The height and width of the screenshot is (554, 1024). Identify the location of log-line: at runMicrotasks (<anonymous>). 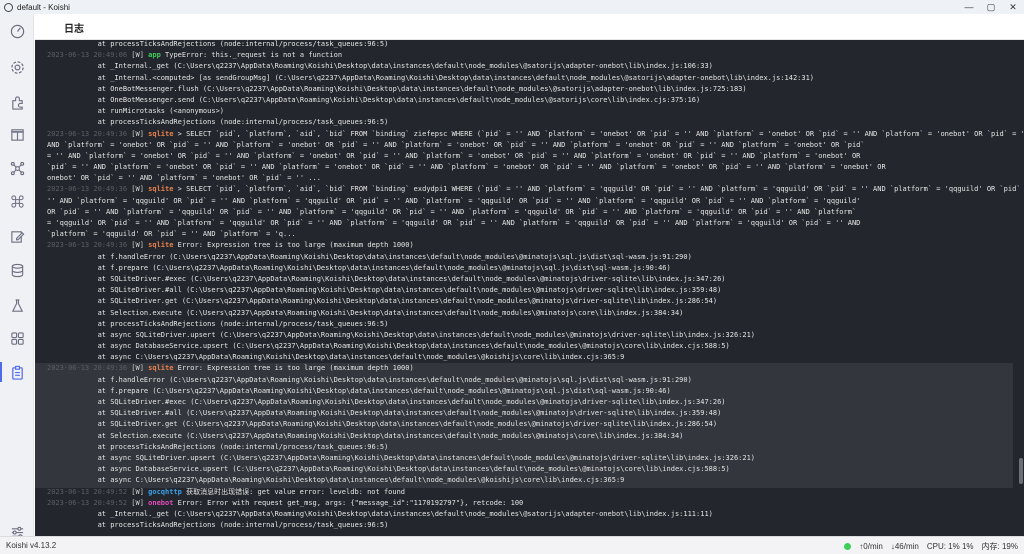
(532, 111).